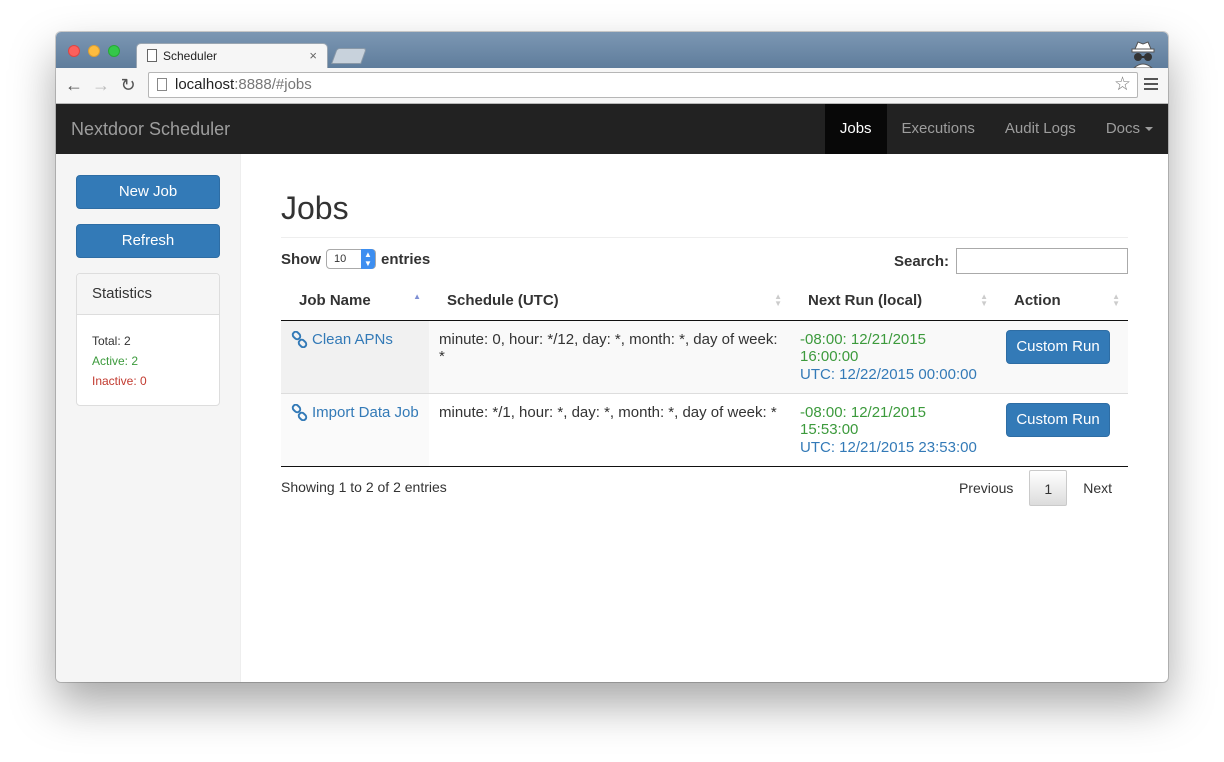 The height and width of the screenshot is (762, 1224). What do you see at coordinates (365, 412) in the screenshot?
I see `job-name: Import Data Job` at bounding box center [365, 412].